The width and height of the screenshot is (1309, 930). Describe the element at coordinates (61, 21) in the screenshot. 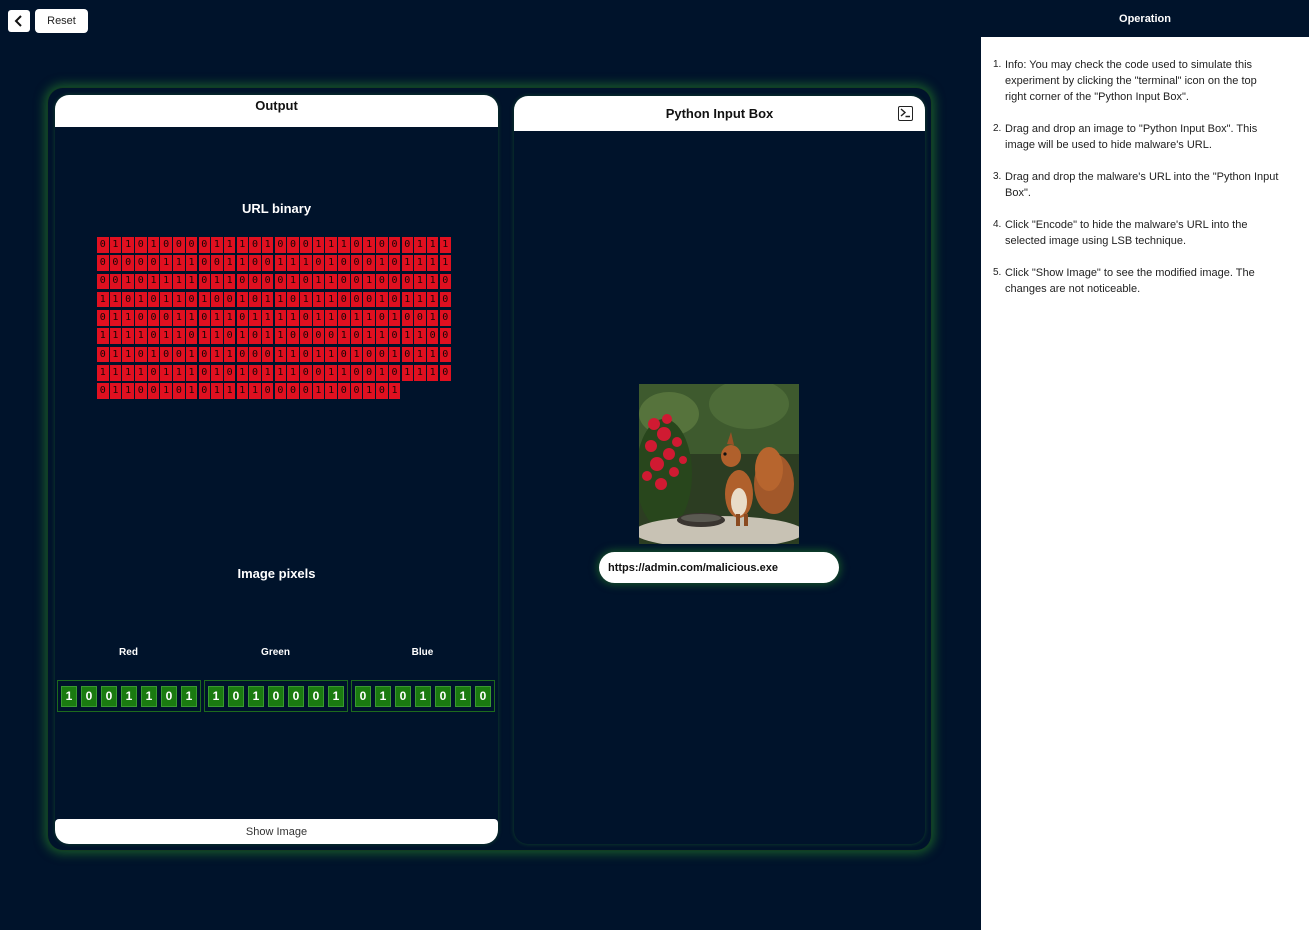

I see `reset-button: Reset` at that location.